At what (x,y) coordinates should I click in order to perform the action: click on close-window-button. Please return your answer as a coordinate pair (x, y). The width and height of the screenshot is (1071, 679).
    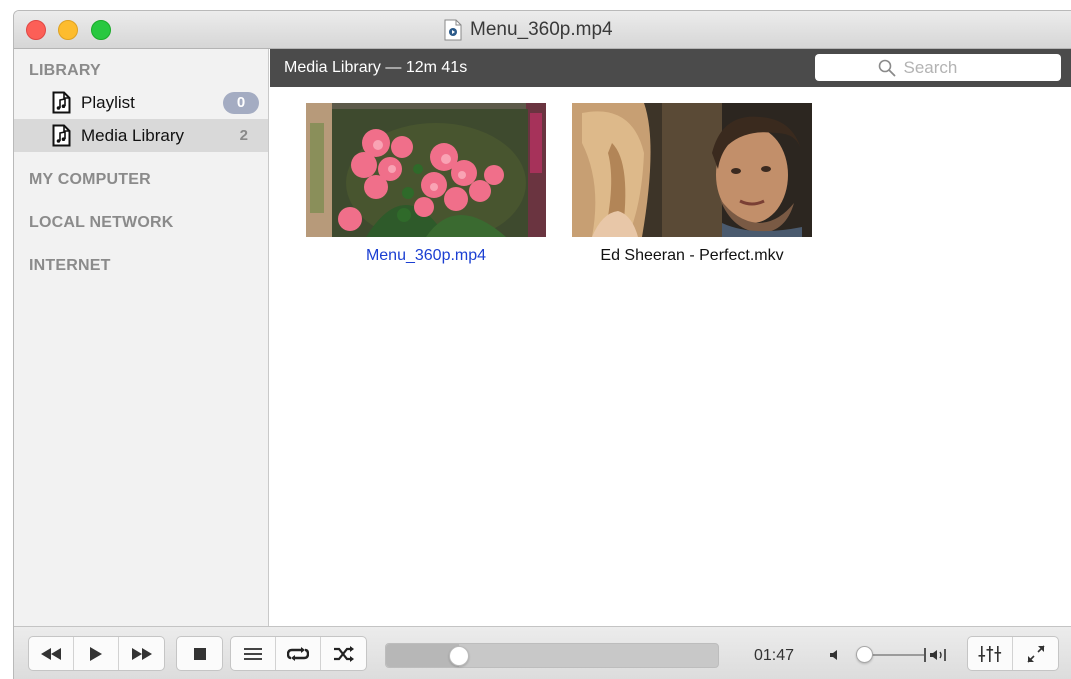
    Looking at the image, I should click on (36, 30).